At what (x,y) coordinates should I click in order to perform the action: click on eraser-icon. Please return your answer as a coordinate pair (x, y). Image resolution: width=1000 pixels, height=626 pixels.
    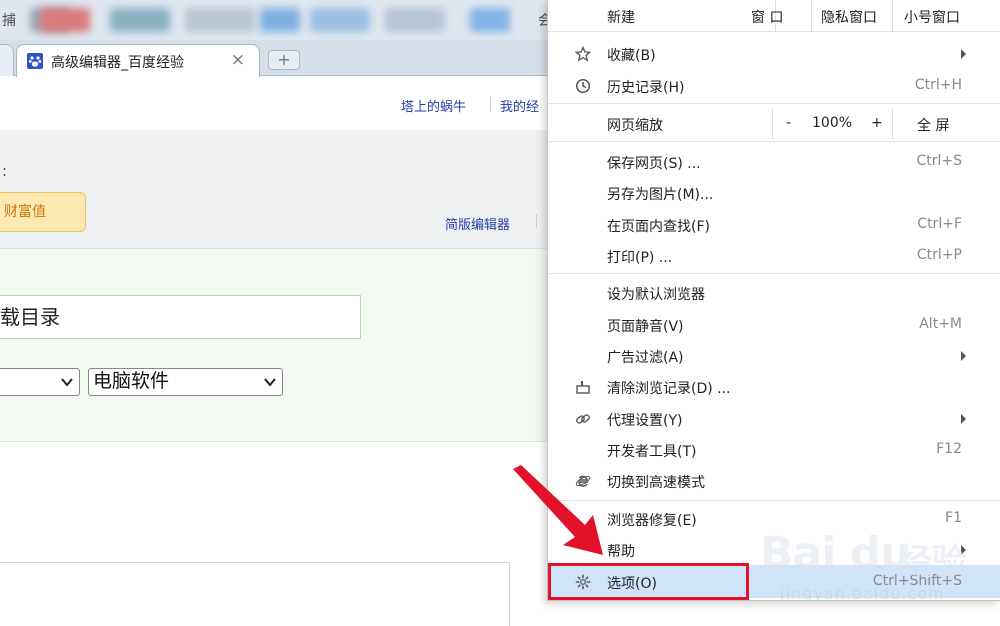
    Looking at the image, I should click on (583, 387).